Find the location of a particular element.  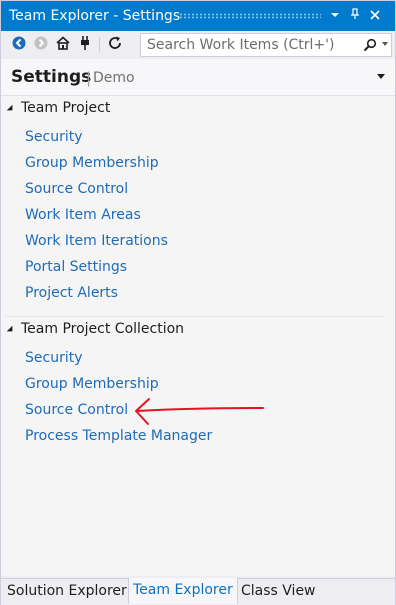

project-context: Demo is located at coordinates (114, 78).